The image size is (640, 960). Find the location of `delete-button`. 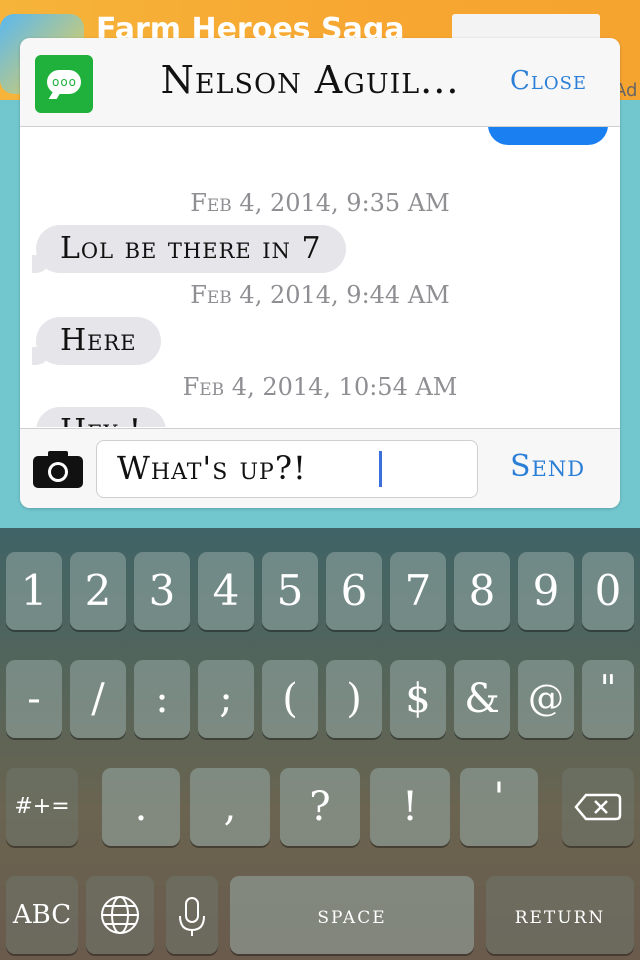

delete-button is located at coordinates (598, 807).